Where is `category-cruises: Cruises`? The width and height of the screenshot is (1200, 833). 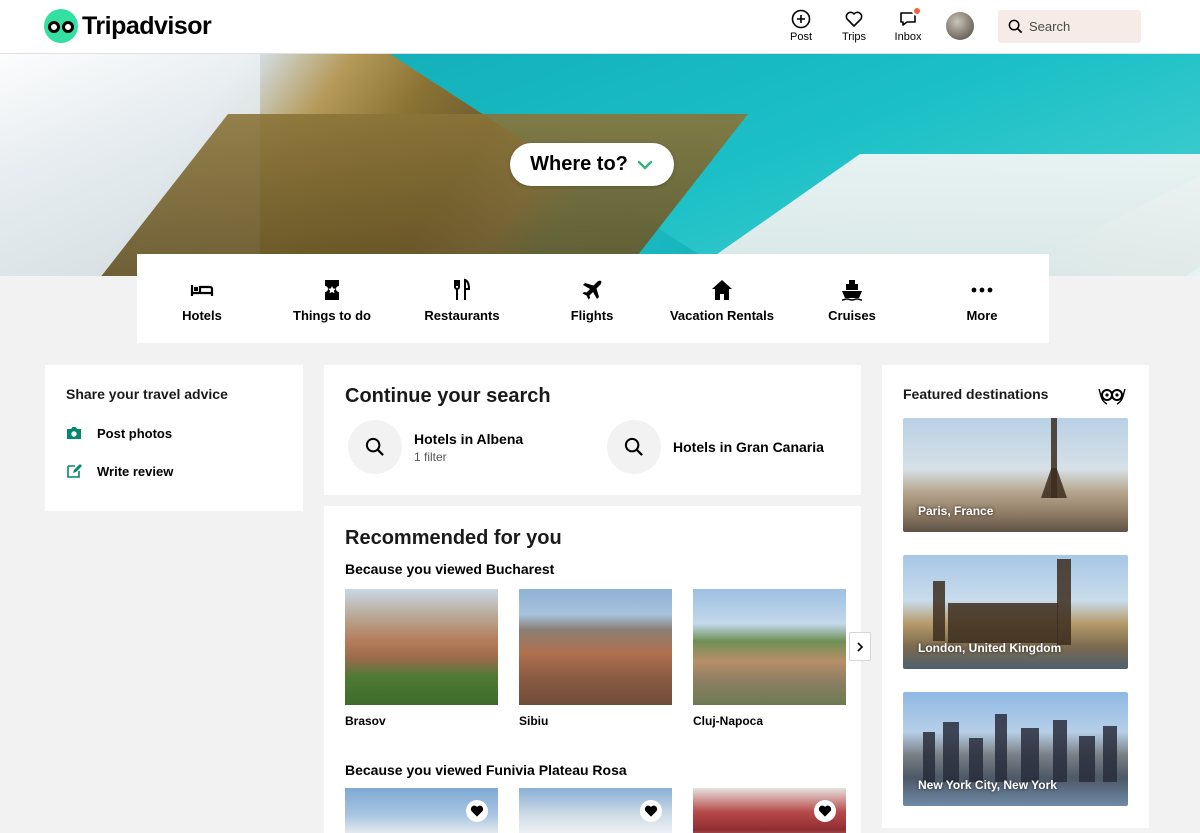
category-cruises: Cruises is located at coordinates (852, 298).